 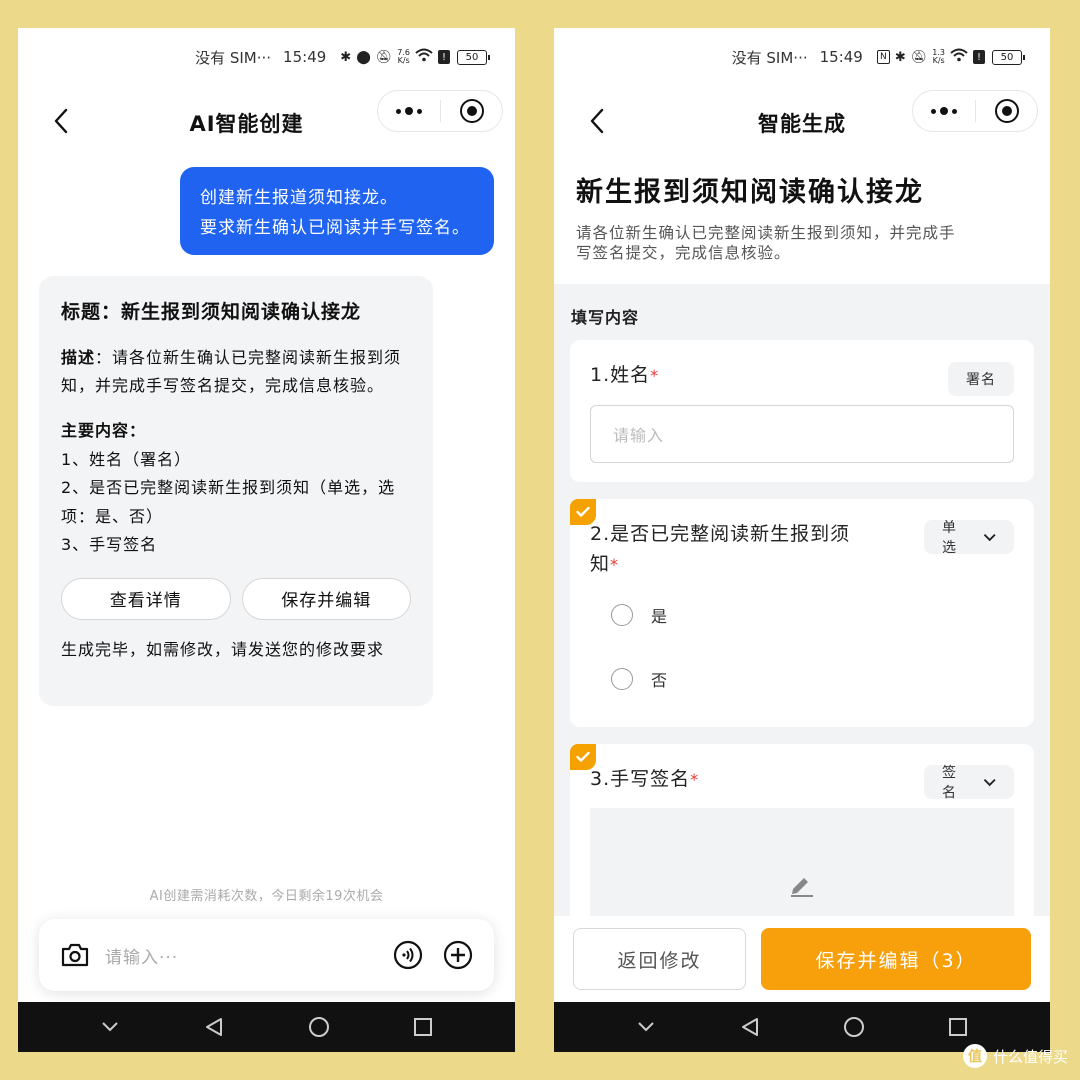 I want to click on target-icon, so click(x=471, y=111).